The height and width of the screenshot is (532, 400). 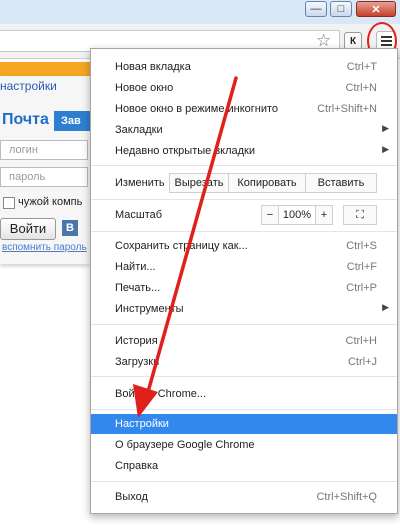 What do you see at coordinates (267, 183) in the screenshot?
I see `copy-button: Копировать` at bounding box center [267, 183].